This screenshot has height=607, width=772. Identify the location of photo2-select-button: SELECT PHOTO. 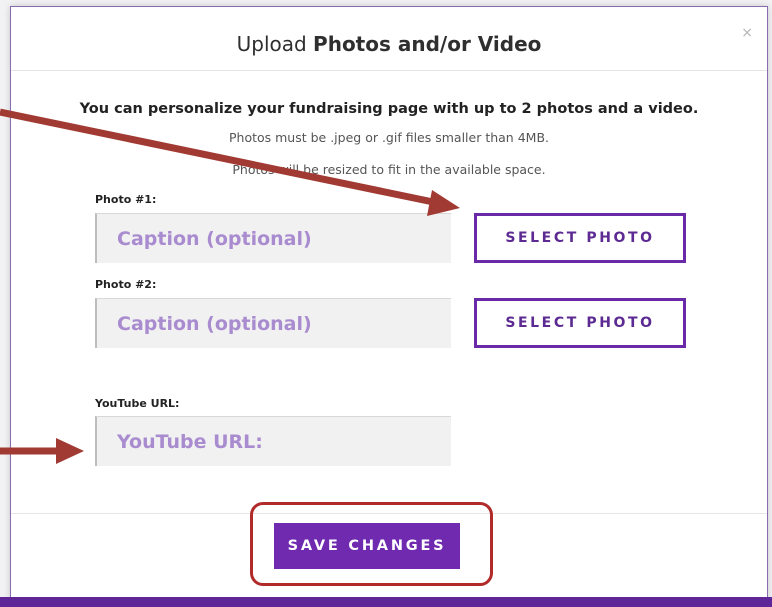
(580, 323).